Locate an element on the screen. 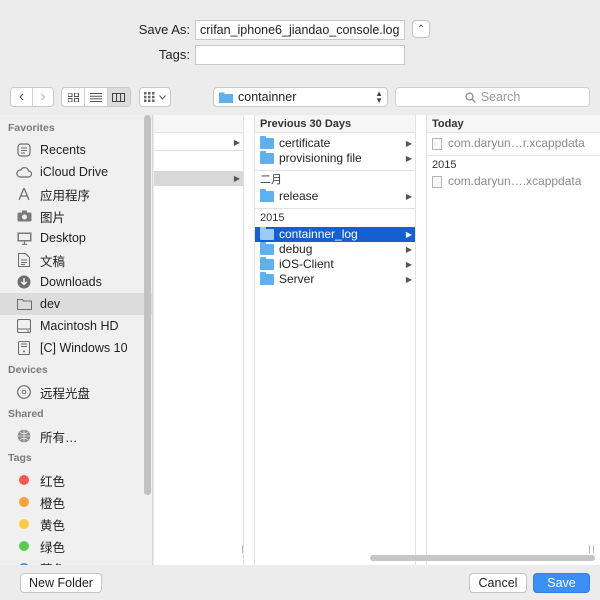  list-item-debug: debug ▶ is located at coordinates (335, 249).